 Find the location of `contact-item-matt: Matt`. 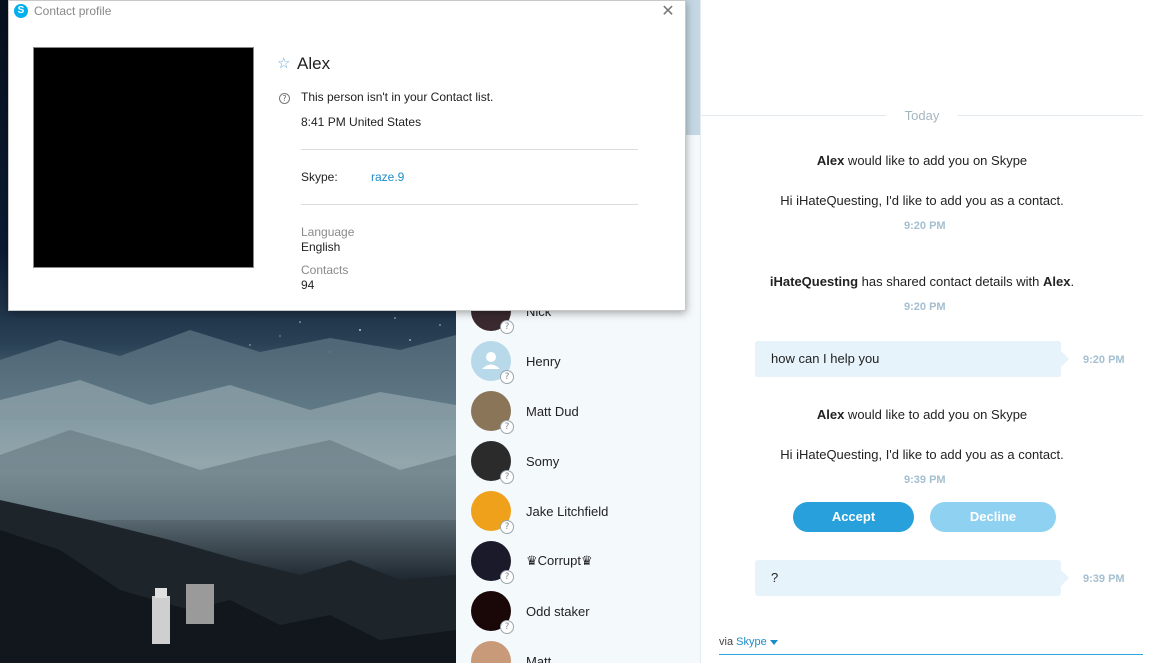

contact-item-matt: Matt is located at coordinates (578, 649).